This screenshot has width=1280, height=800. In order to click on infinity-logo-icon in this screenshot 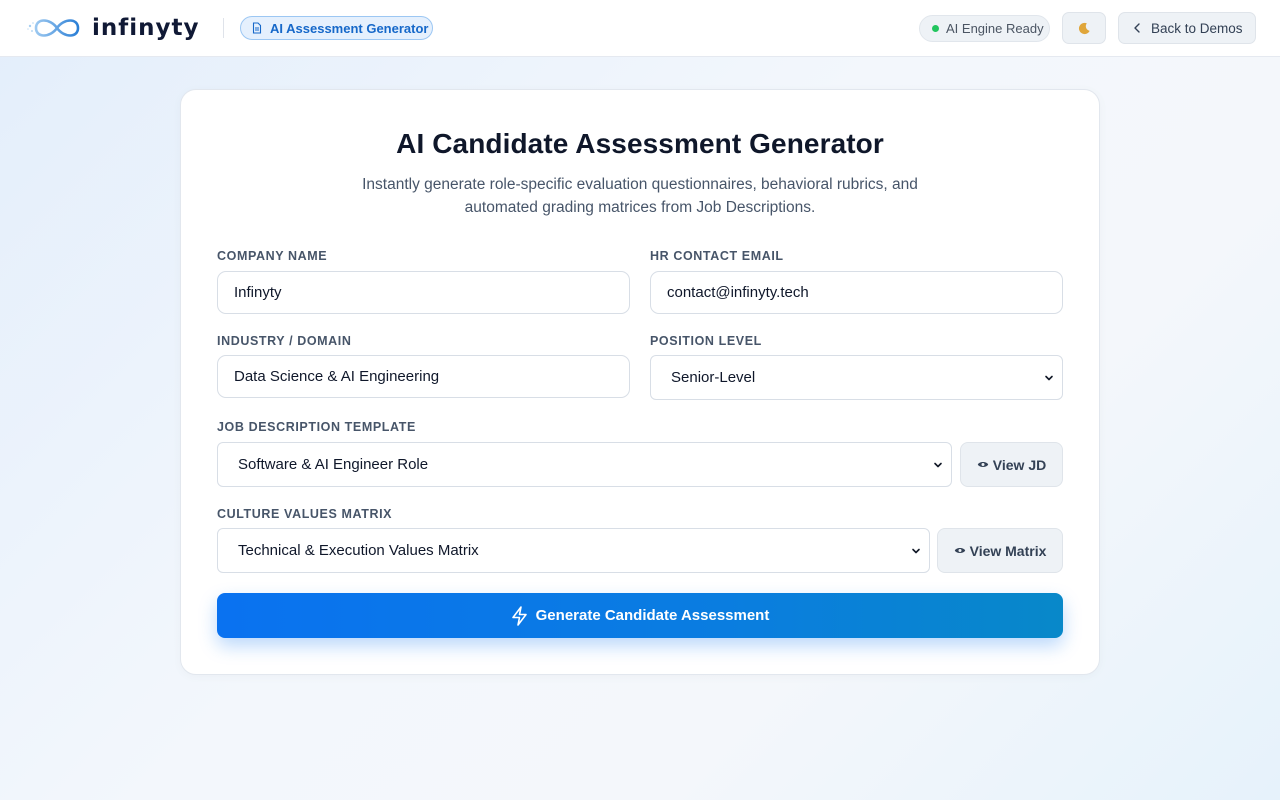, I will do `click(53, 28)`.